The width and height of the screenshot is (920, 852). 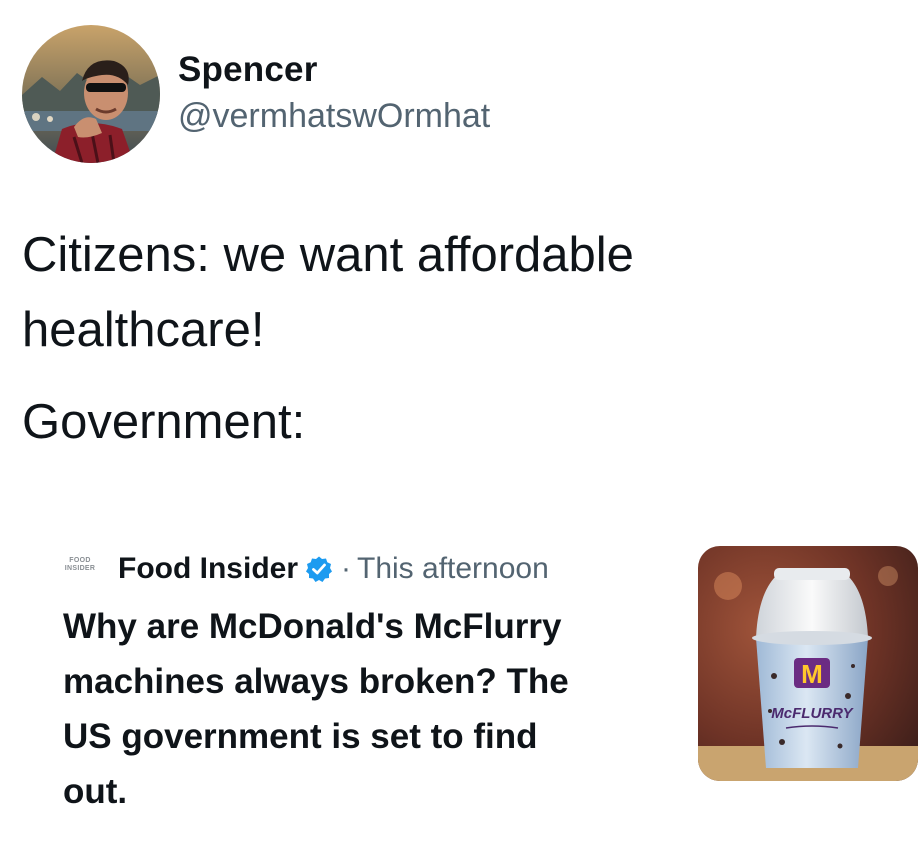 I want to click on svg-text: McFLURRY, so click(x=812, y=713).